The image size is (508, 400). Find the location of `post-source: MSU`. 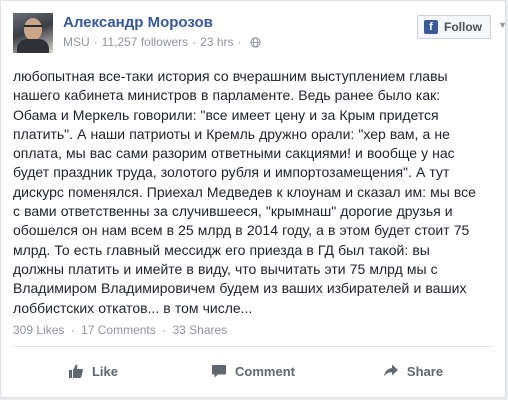

post-source: MSU is located at coordinates (76, 42).